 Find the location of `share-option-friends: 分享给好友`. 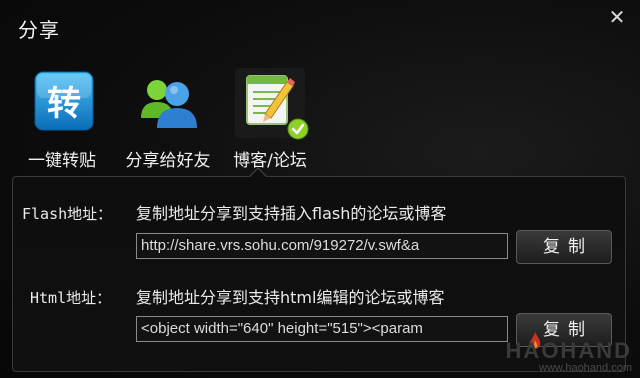

share-option-friends: 分享给好友 is located at coordinates (168, 119).